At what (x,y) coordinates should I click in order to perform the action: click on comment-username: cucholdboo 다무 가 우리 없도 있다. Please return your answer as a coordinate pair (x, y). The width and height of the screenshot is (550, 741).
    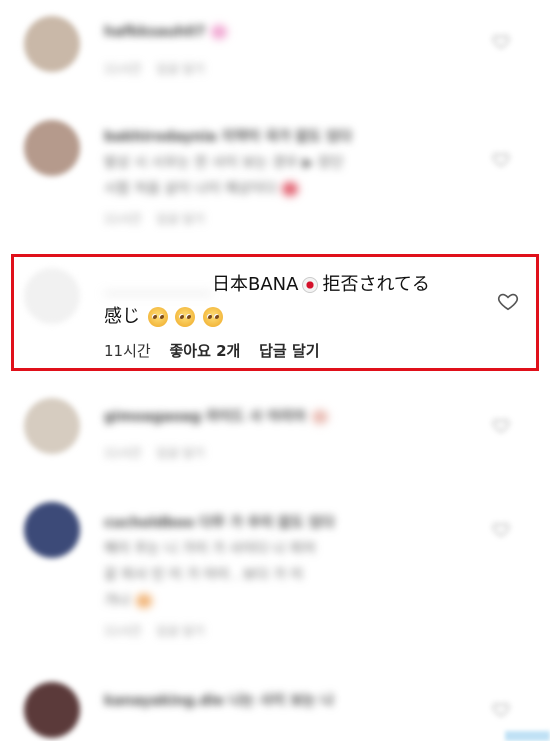
    Looking at the image, I should click on (219, 522).